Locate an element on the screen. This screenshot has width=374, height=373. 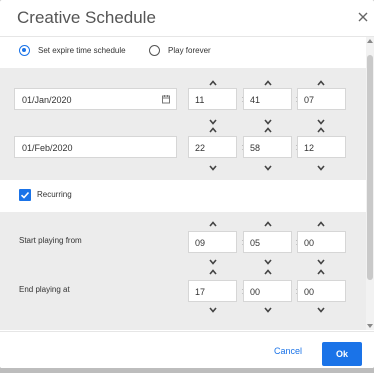
radio-expire-schedule-label: Set expire time schedule is located at coordinates (82, 50).